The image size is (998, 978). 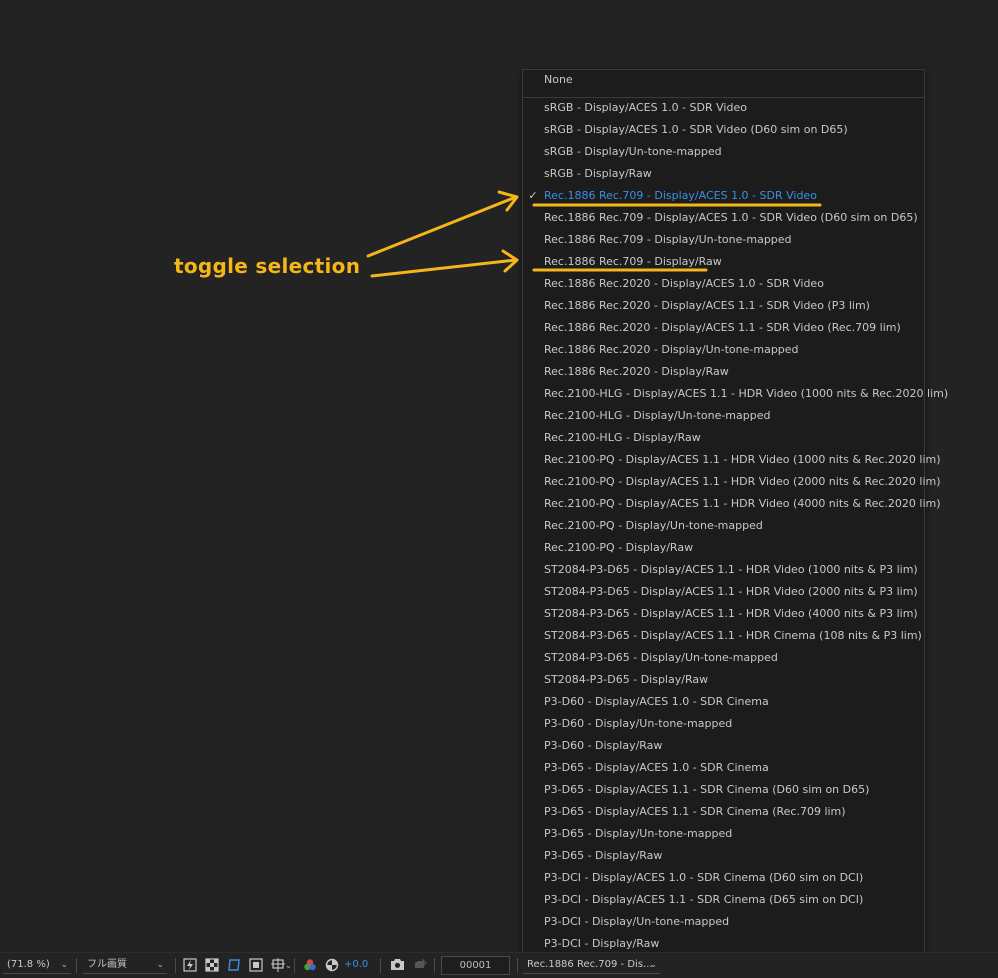 I want to click on region-of-interest-icon, so click(x=255, y=964).